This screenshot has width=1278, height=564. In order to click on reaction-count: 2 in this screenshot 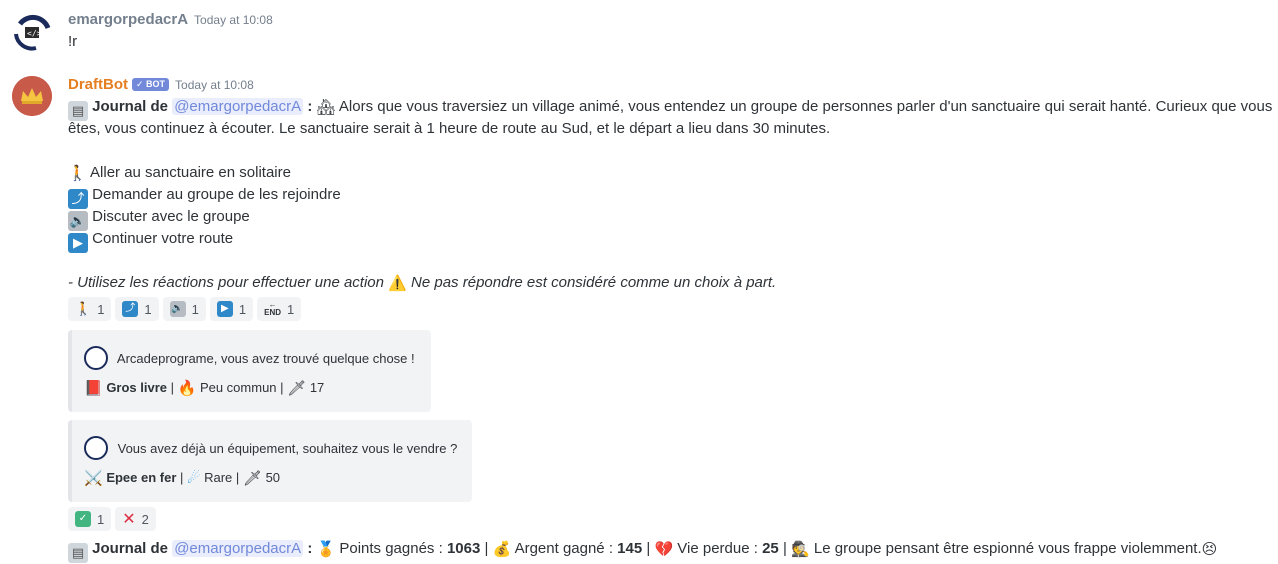, I will do `click(145, 519)`.